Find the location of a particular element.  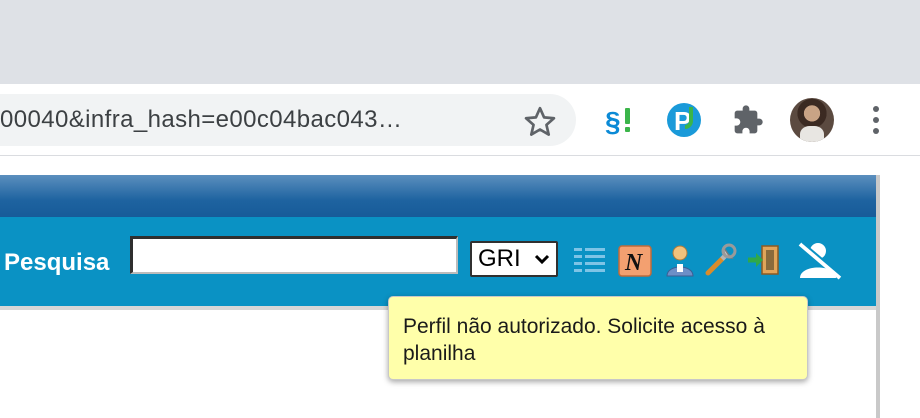

star-icon is located at coordinates (540, 122).